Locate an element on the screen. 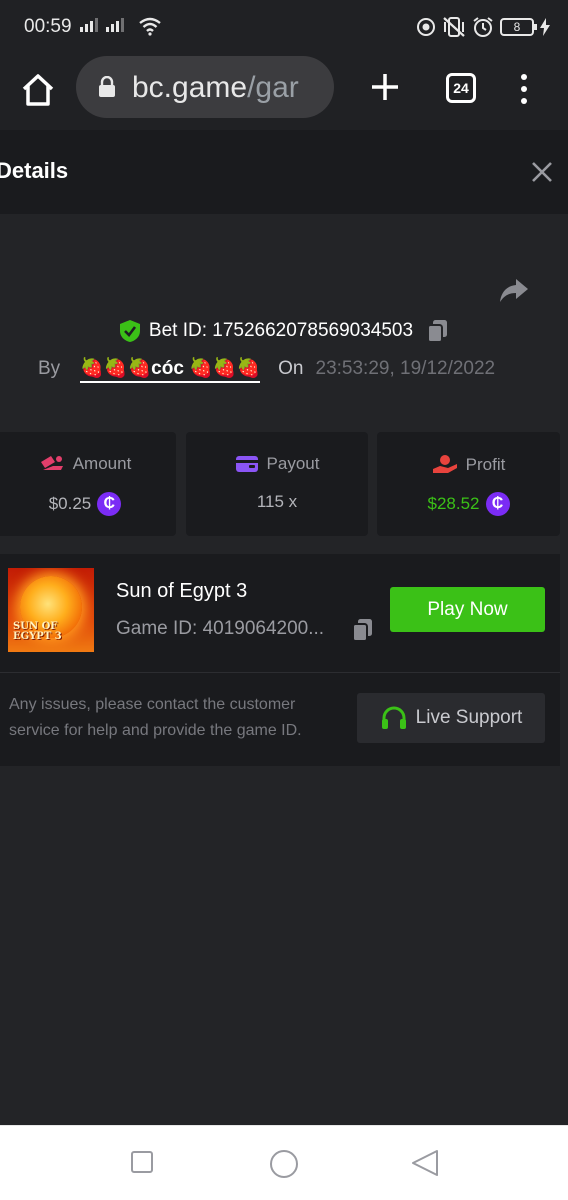  profit-card: Profit $28.52 ₵ is located at coordinates (468, 484).